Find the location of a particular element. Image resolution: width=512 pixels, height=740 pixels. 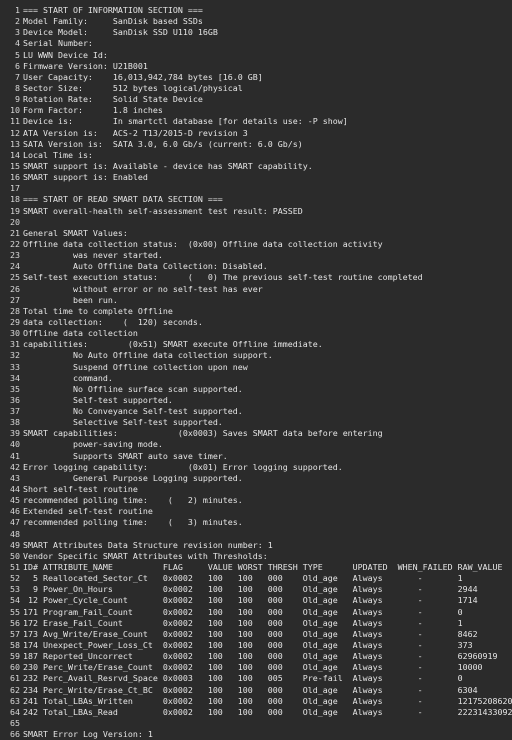

line-number: 61 is located at coordinates (15, 678).